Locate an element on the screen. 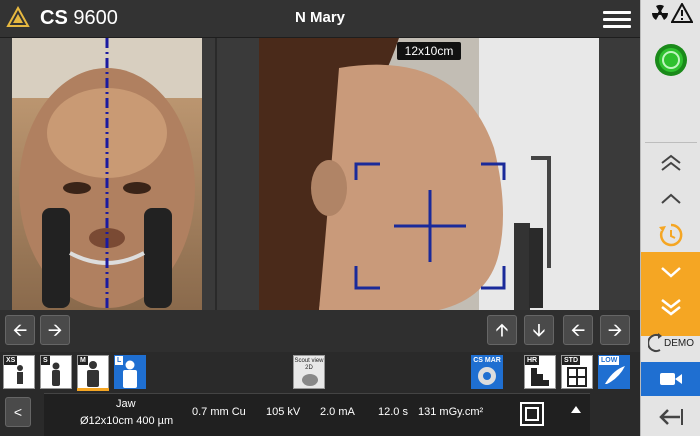 This screenshot has width=700, height=436. right-sidebar: DEMO is located at coordinates (670, 218).